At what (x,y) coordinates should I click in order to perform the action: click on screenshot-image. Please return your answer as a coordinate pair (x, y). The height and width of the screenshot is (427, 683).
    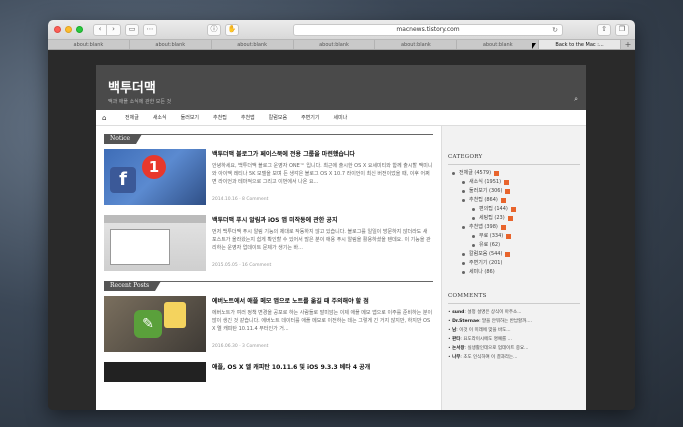
    Looking at the image, I should click on (140, 247).